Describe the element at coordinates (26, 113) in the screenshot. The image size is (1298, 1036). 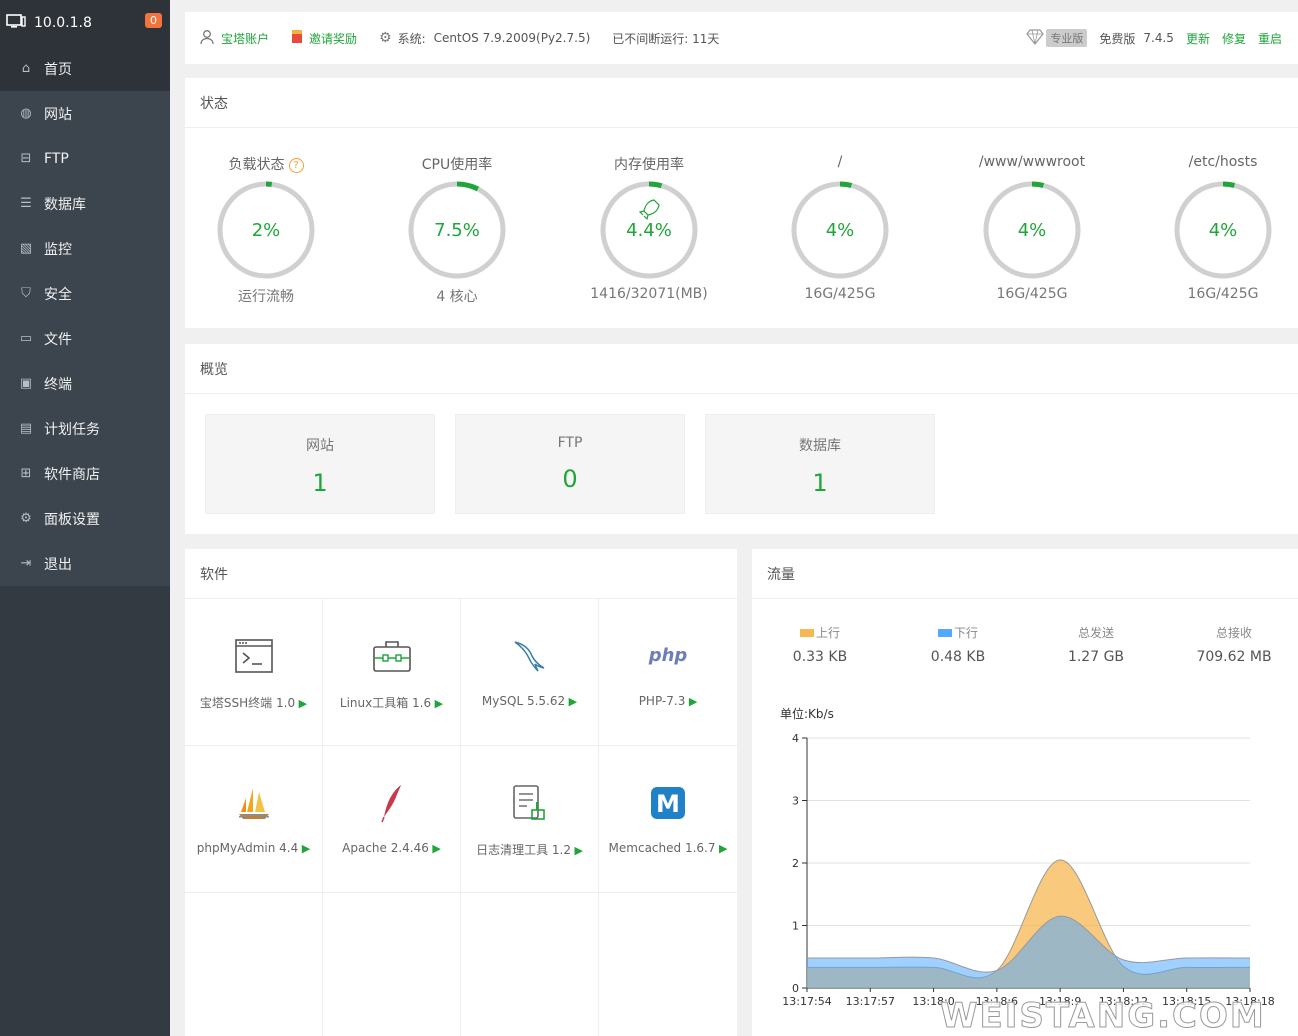
I see `globe-icon: ◍` at that location.